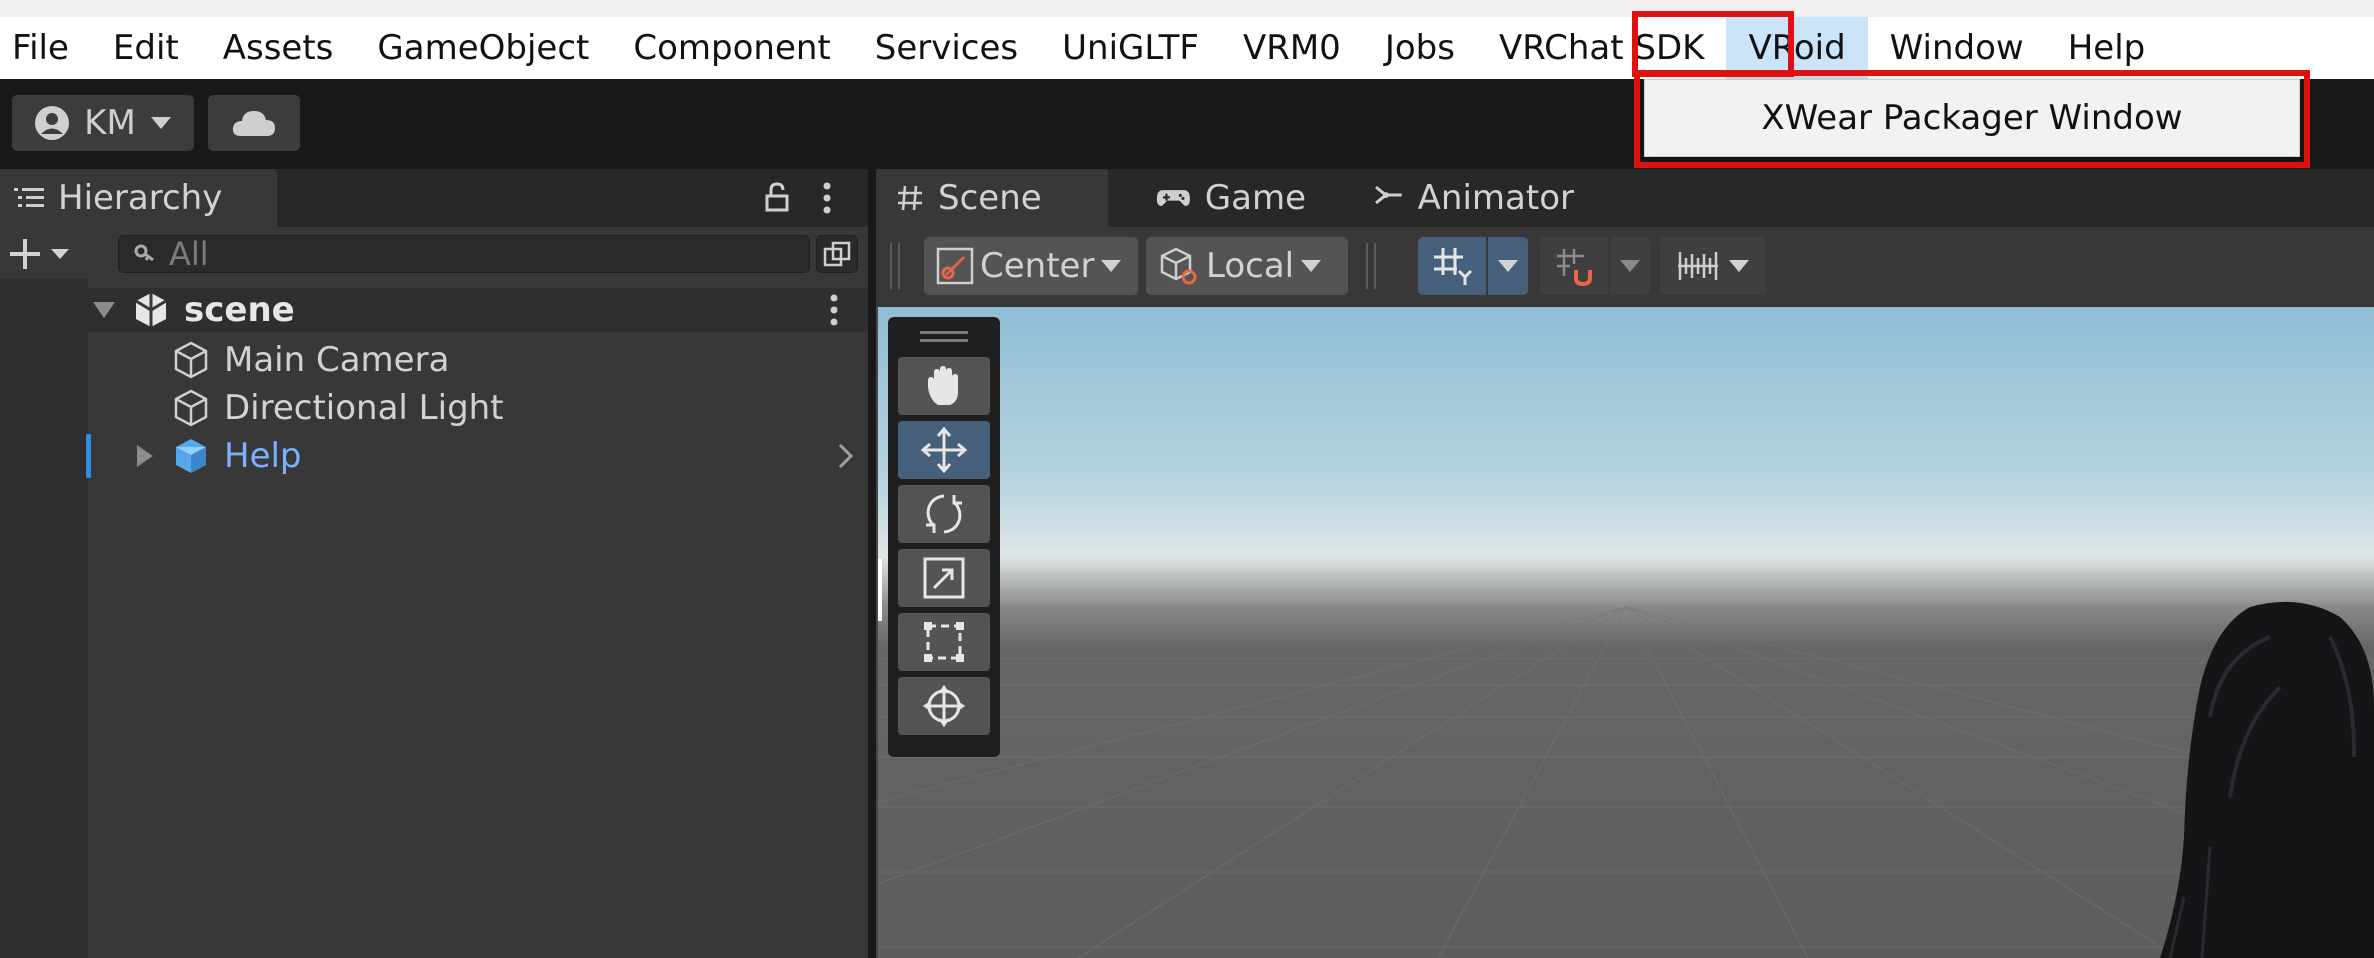 This screenshot has width=2374, height=958. I want to click on tree-item-label: Directional Light, so click(364, 408).